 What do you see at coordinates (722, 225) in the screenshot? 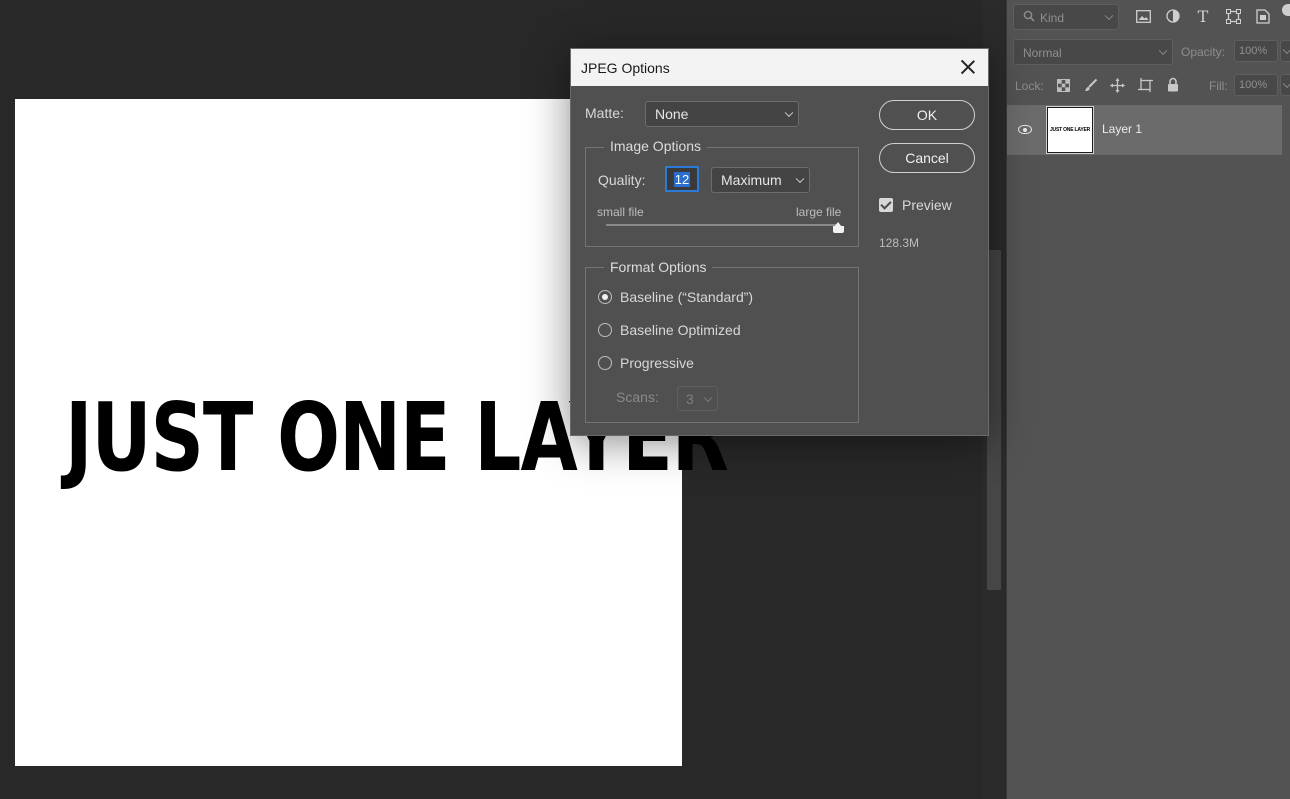
I see `quality-slider-track` at bounding box center [722, 225].